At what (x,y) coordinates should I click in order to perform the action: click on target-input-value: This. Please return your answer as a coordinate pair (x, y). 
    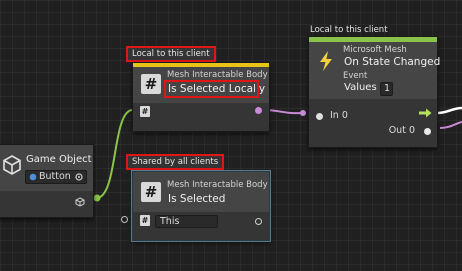
    Looking at the image, I should click on (170, 221).